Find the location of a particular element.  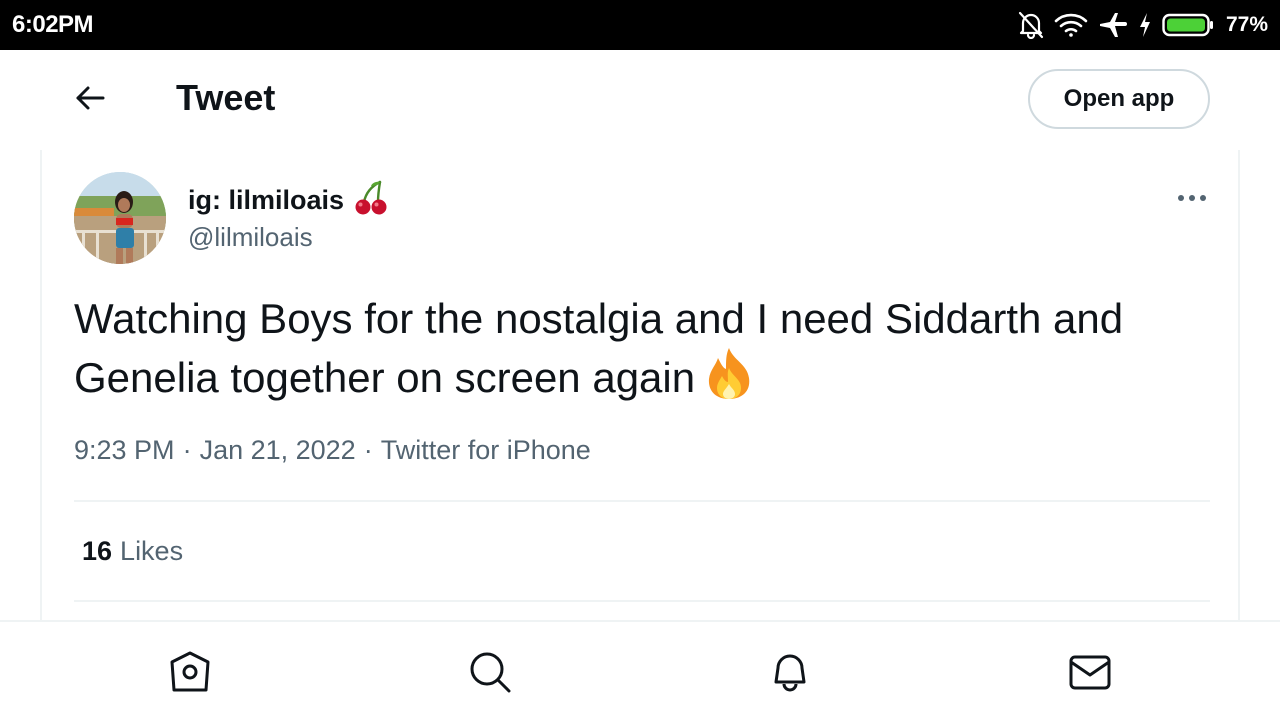

open-app-button: Open app is located at coordinates (1119, 99).